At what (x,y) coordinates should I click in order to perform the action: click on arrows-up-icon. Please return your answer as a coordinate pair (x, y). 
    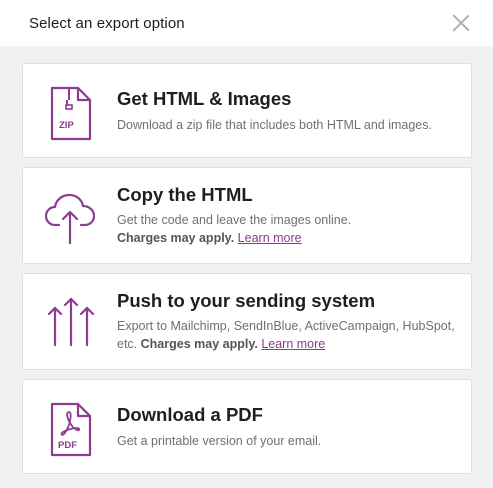
    Looking at the image, I should click on (71, 322).